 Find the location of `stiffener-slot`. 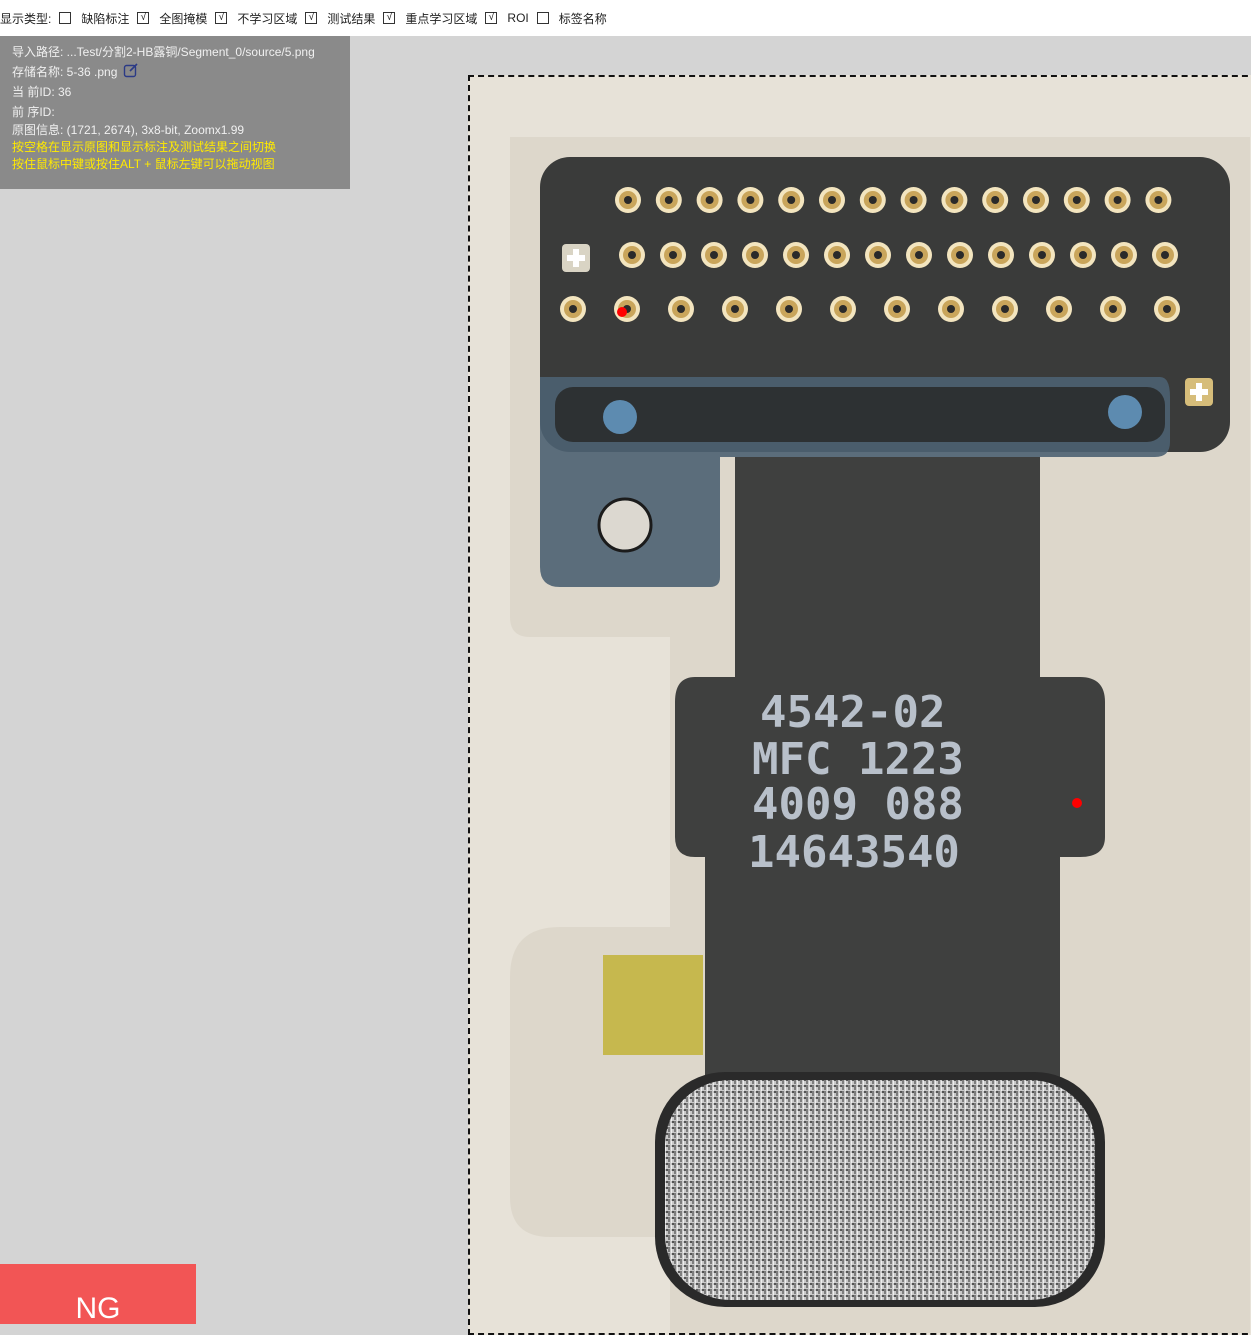

stiffener-slot is located at coordinates (860, 414).